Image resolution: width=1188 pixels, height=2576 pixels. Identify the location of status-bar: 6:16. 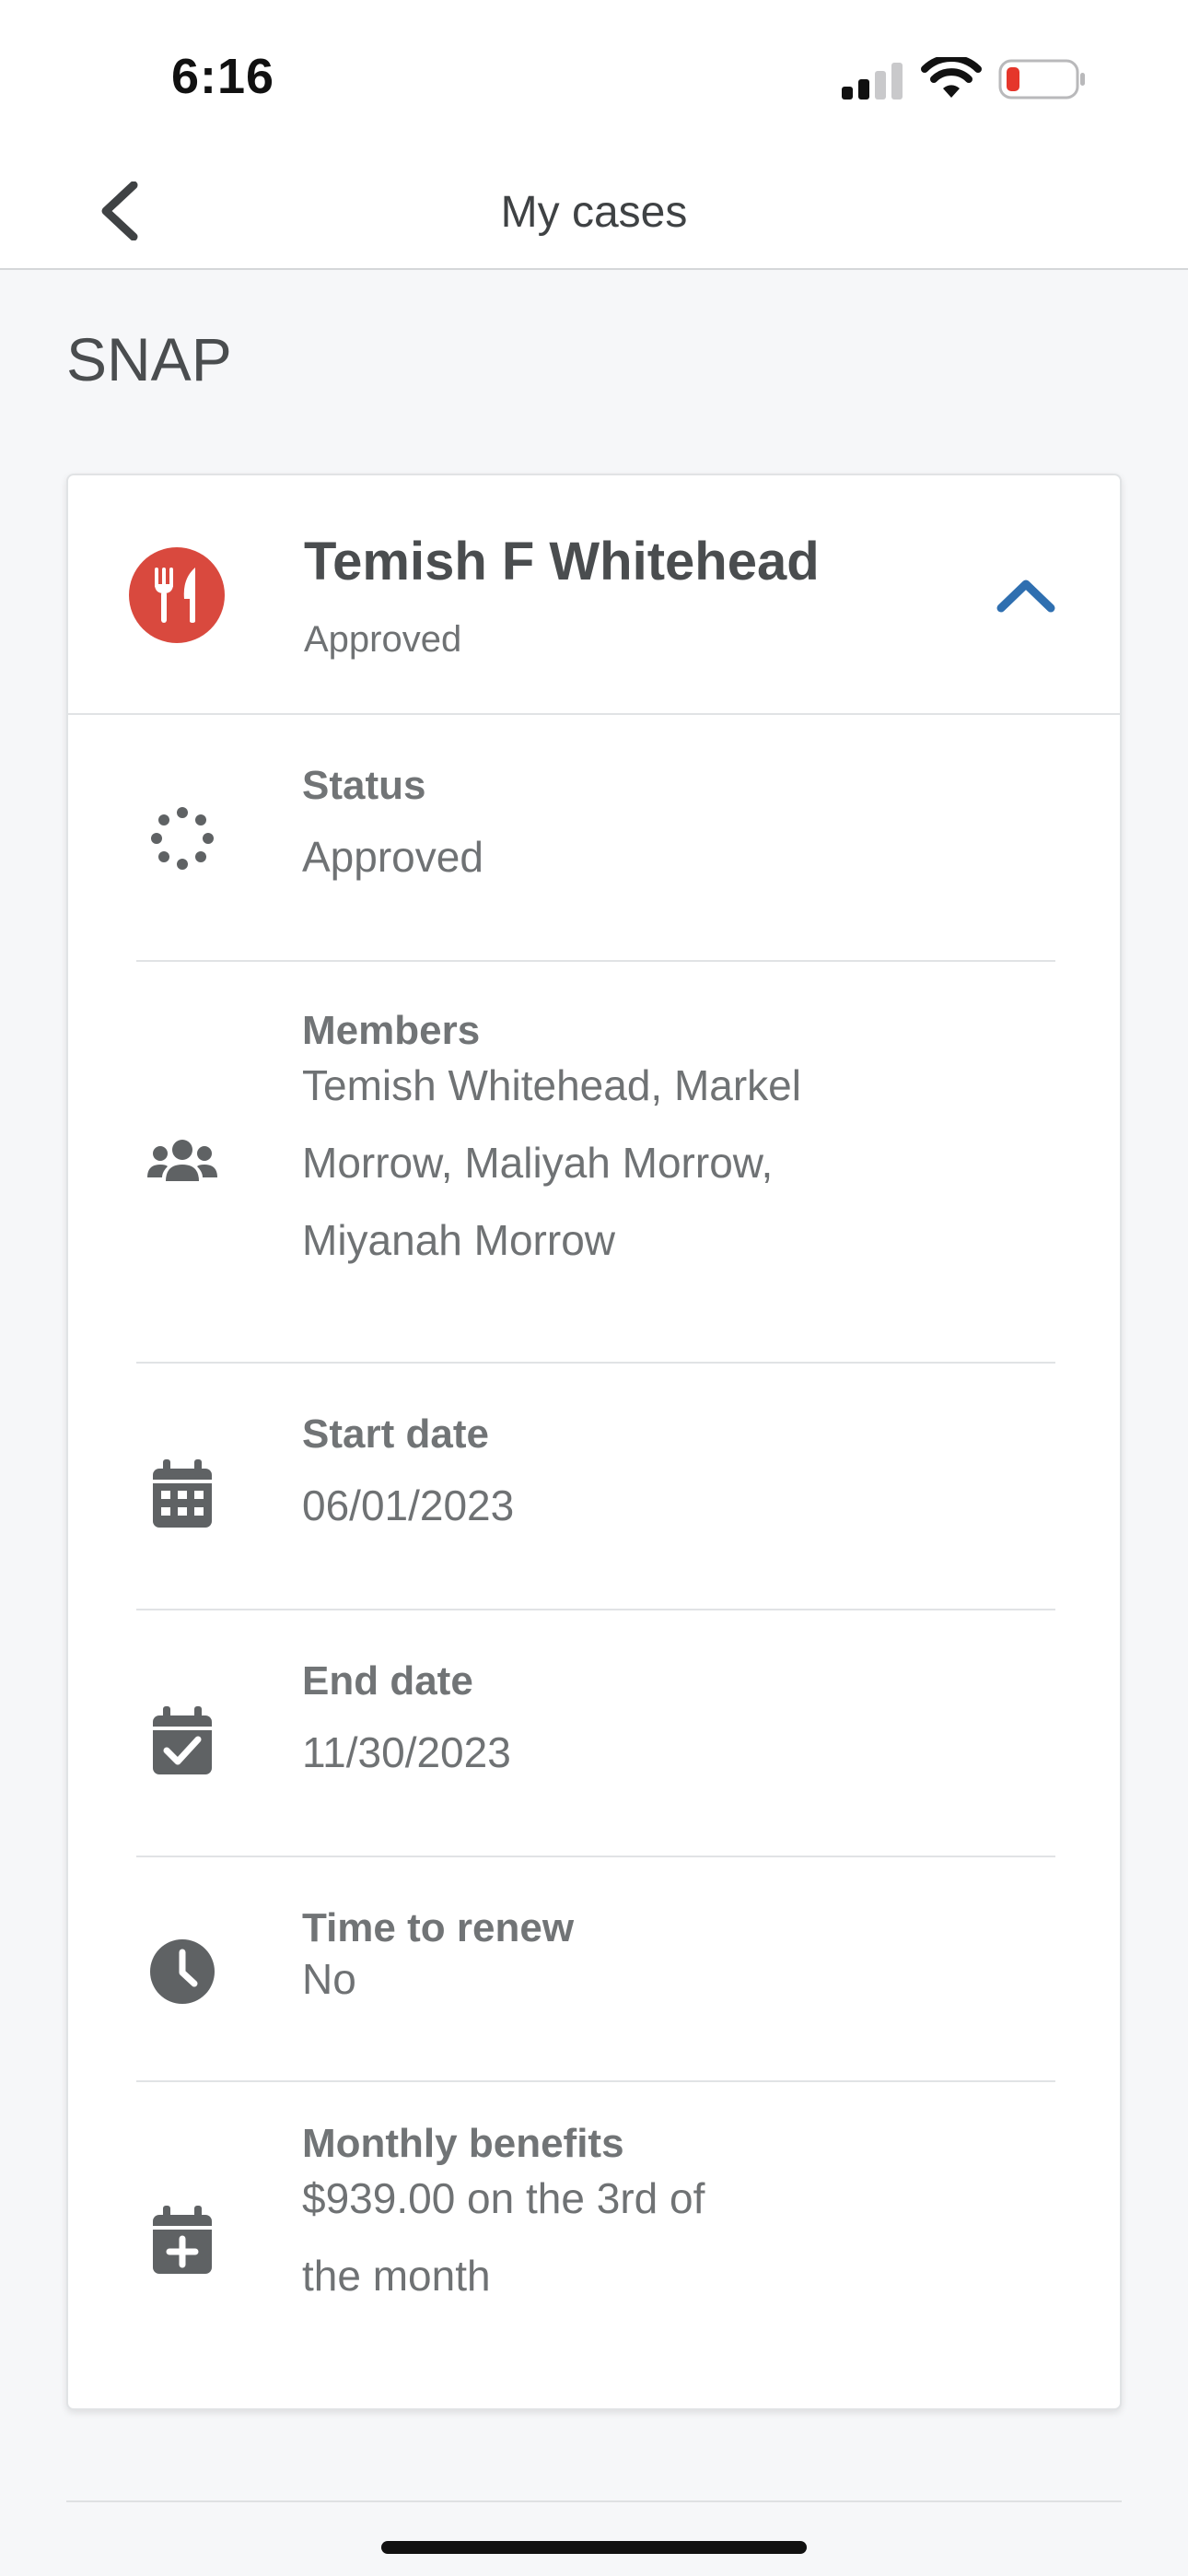
(594, 76).